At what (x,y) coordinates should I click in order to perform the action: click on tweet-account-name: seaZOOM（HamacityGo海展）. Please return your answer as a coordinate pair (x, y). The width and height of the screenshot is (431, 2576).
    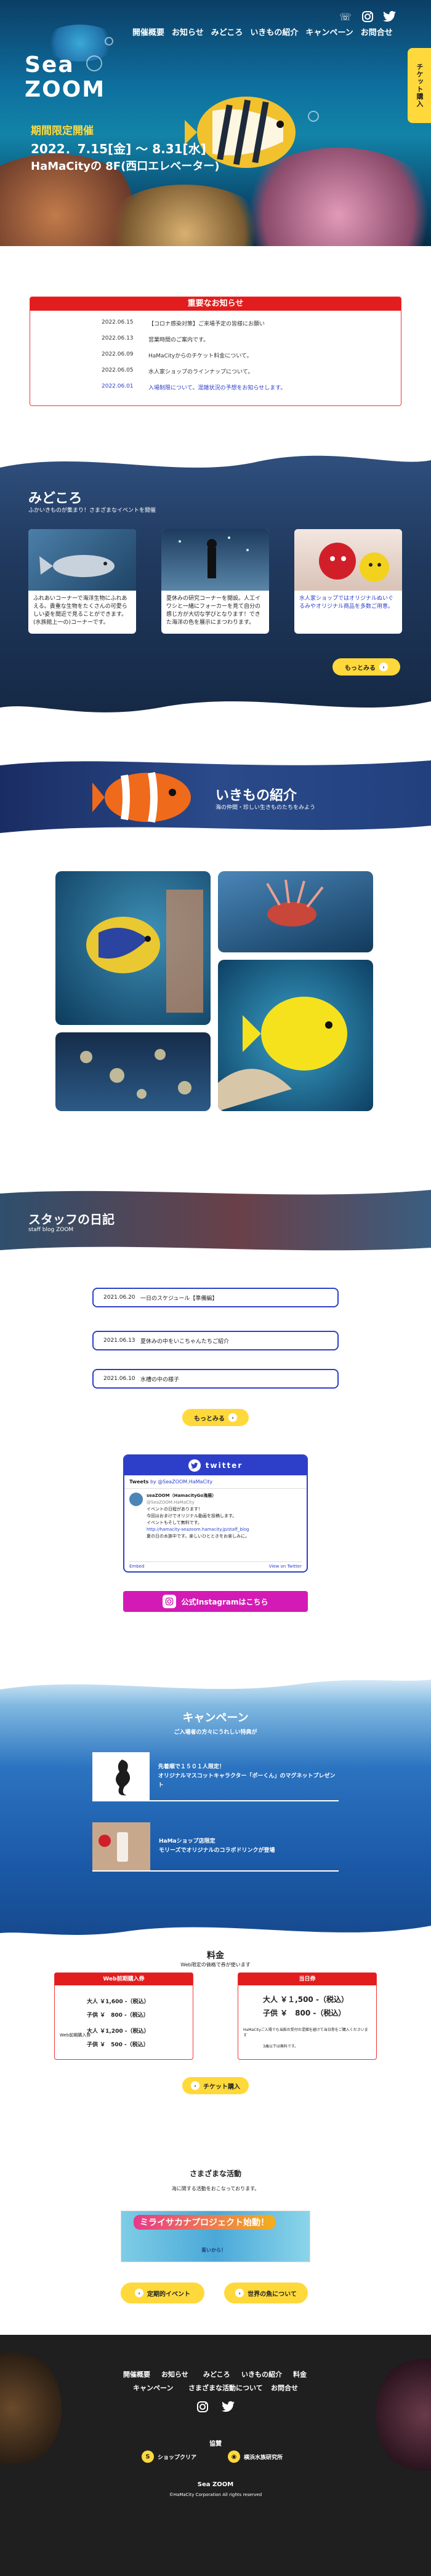
    Looking at the image, I should click on (182, 1495).